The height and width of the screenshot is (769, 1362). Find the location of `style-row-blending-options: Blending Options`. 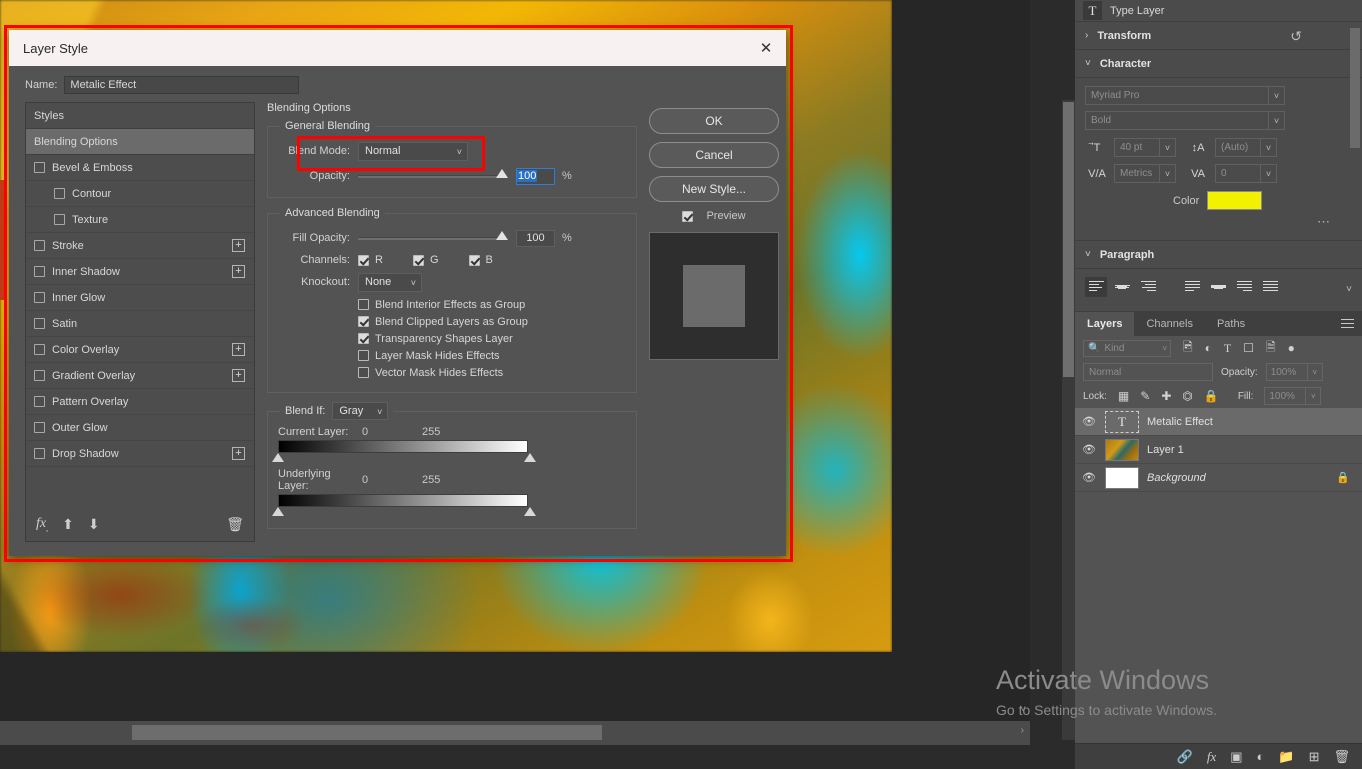

style-row-blending-options: Blending Options is located at coordinates (140, 142).